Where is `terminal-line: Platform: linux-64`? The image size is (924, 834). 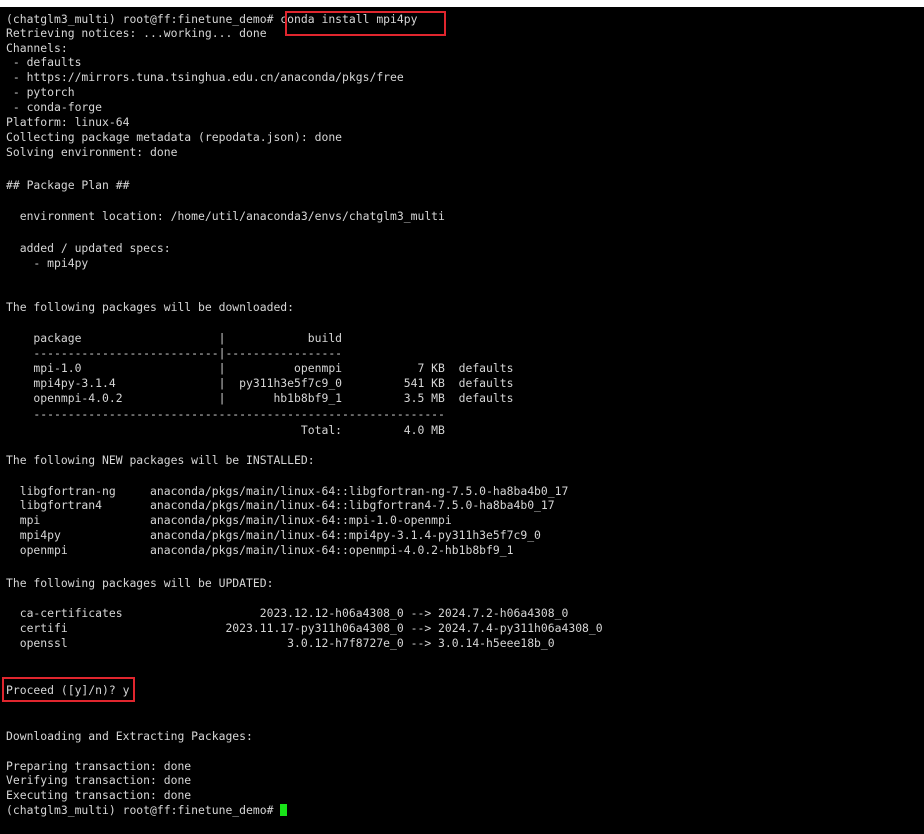 terminal-line: Platform: linux-64 is located at coordinates (68, 122).